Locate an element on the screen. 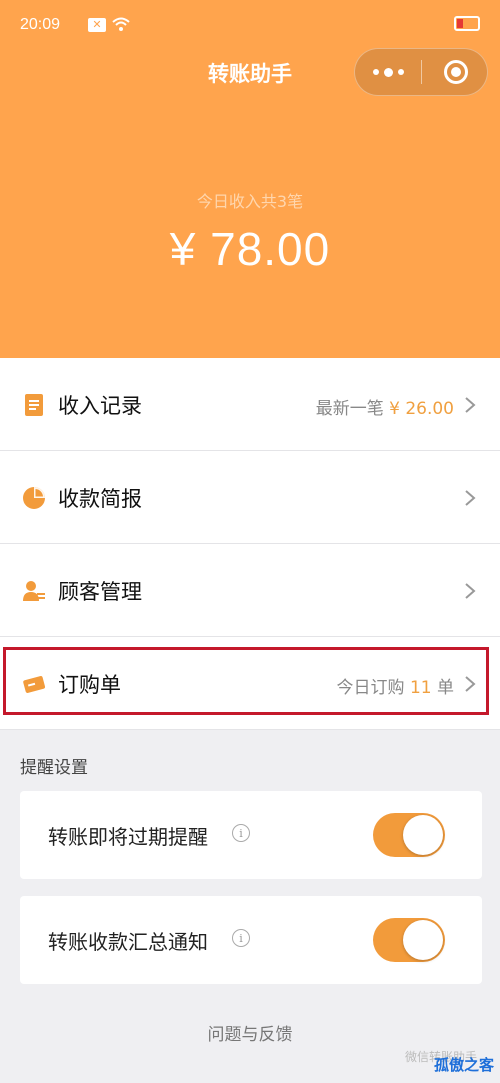 The image size is (500, 1083). brand-watermark: 孤傲之客 is located at coordinates (463, 1065).